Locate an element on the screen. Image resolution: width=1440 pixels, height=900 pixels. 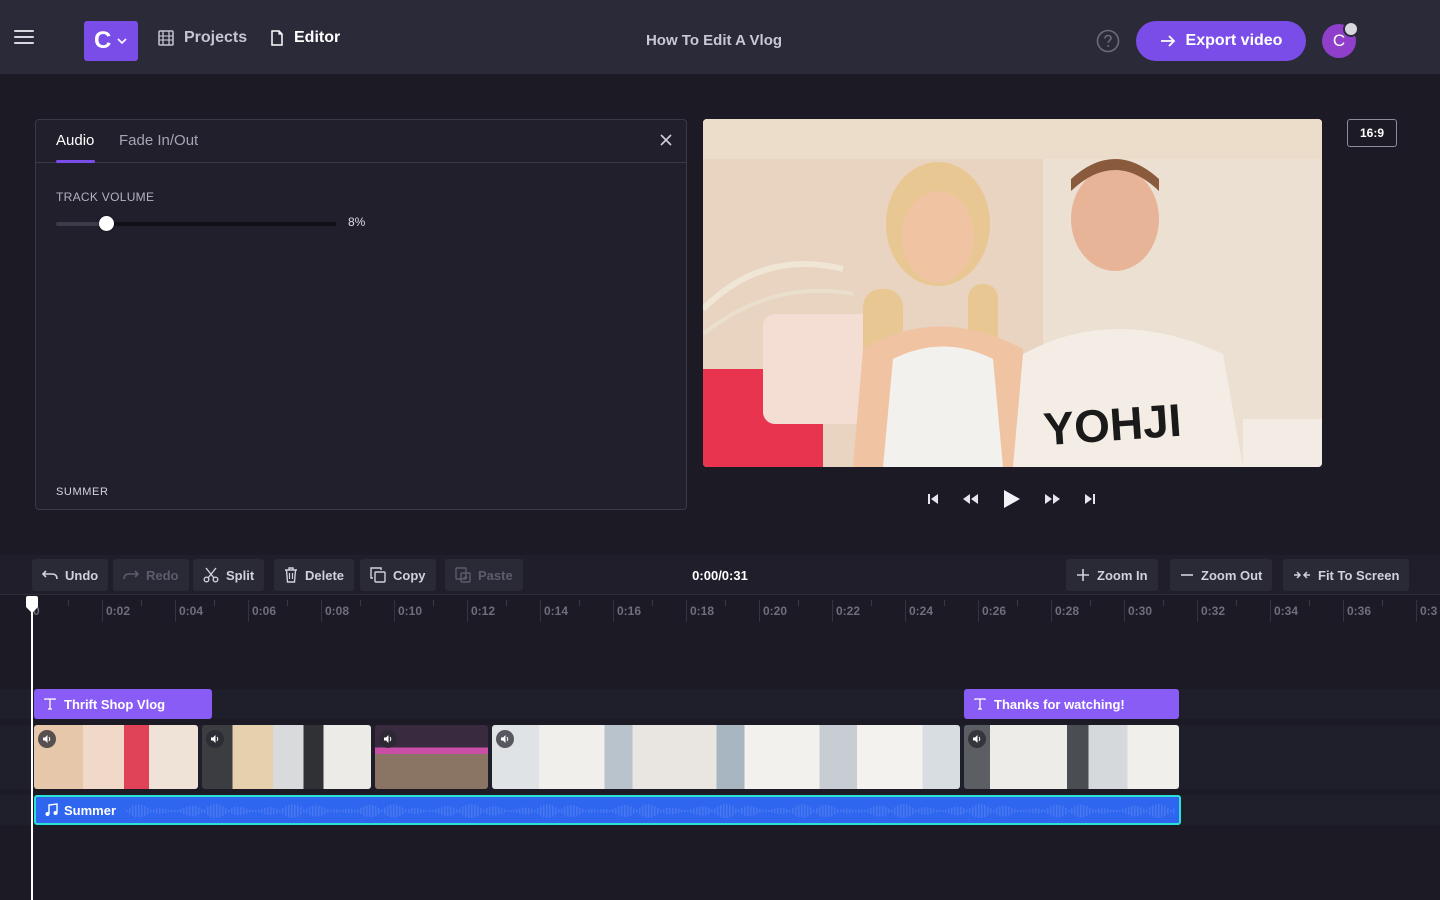
undo-button: Undo is located at coordinates (70, 575).